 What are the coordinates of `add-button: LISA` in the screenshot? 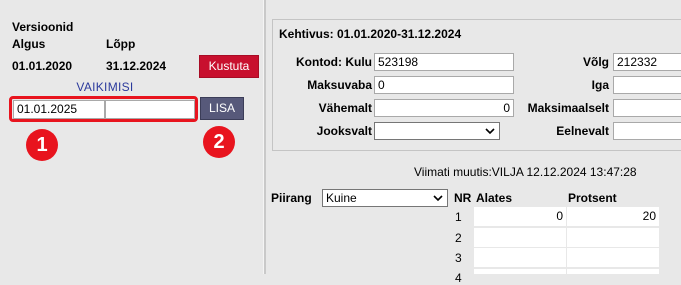 It's located at (222, 108).